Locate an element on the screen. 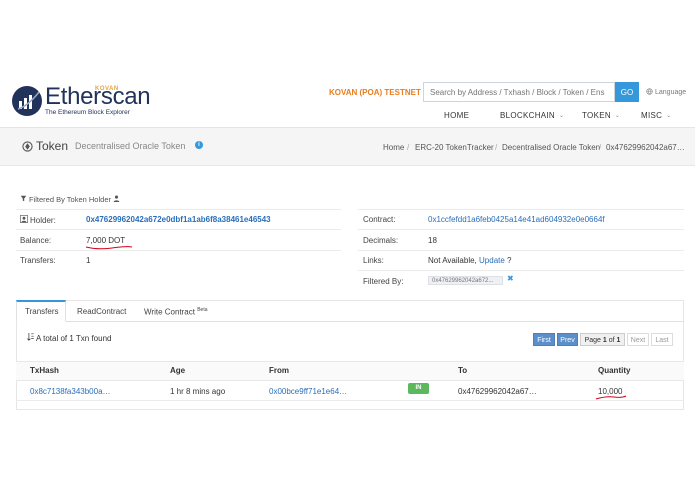 This screenshot has height=494, width=695. pagination-last: Last is located at coordinates (662, 339).